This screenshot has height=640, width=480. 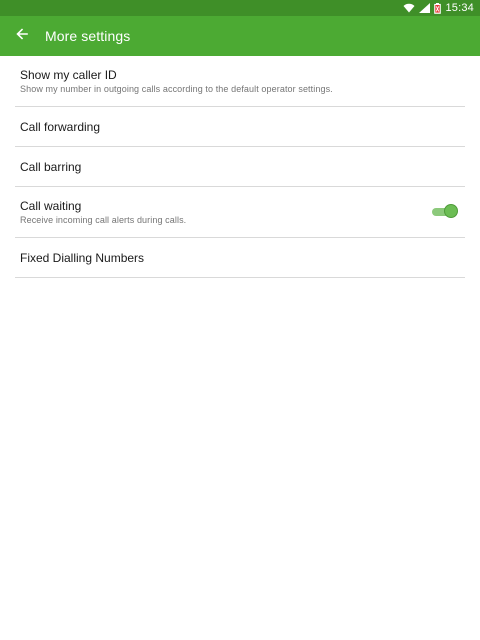 I want to click on setting-title: Call waiting, so click(x=51, y=206).